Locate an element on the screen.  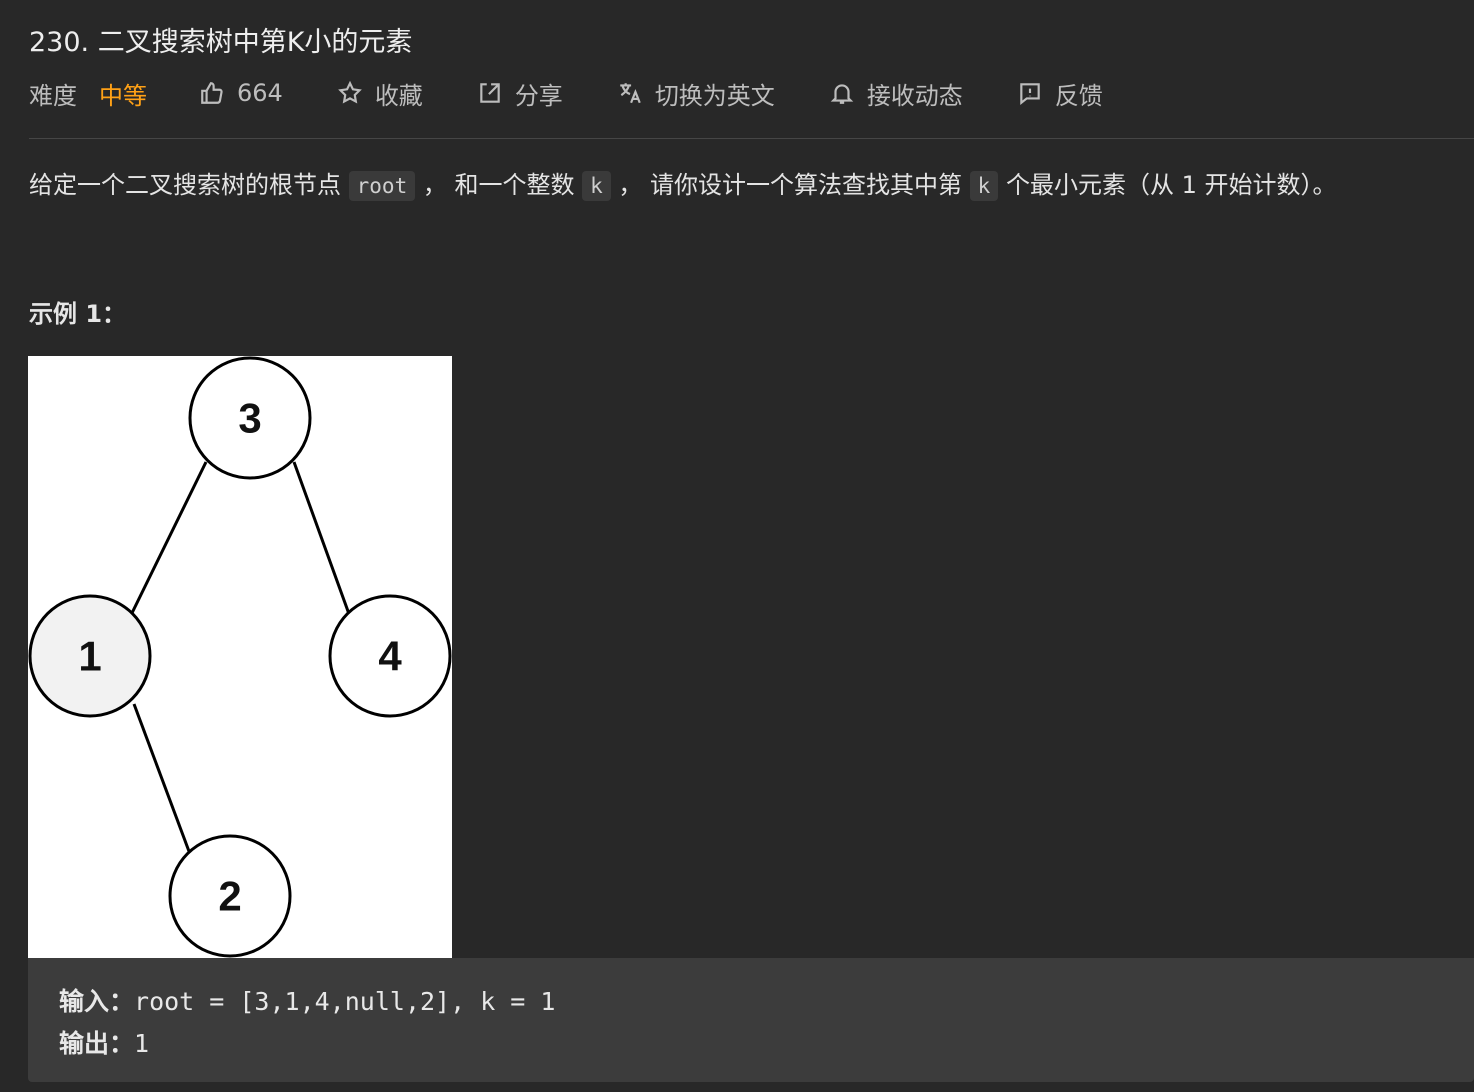
description-text: 个最小元素（从 1 开始计数）。 is located at coordinates (1167, 185).